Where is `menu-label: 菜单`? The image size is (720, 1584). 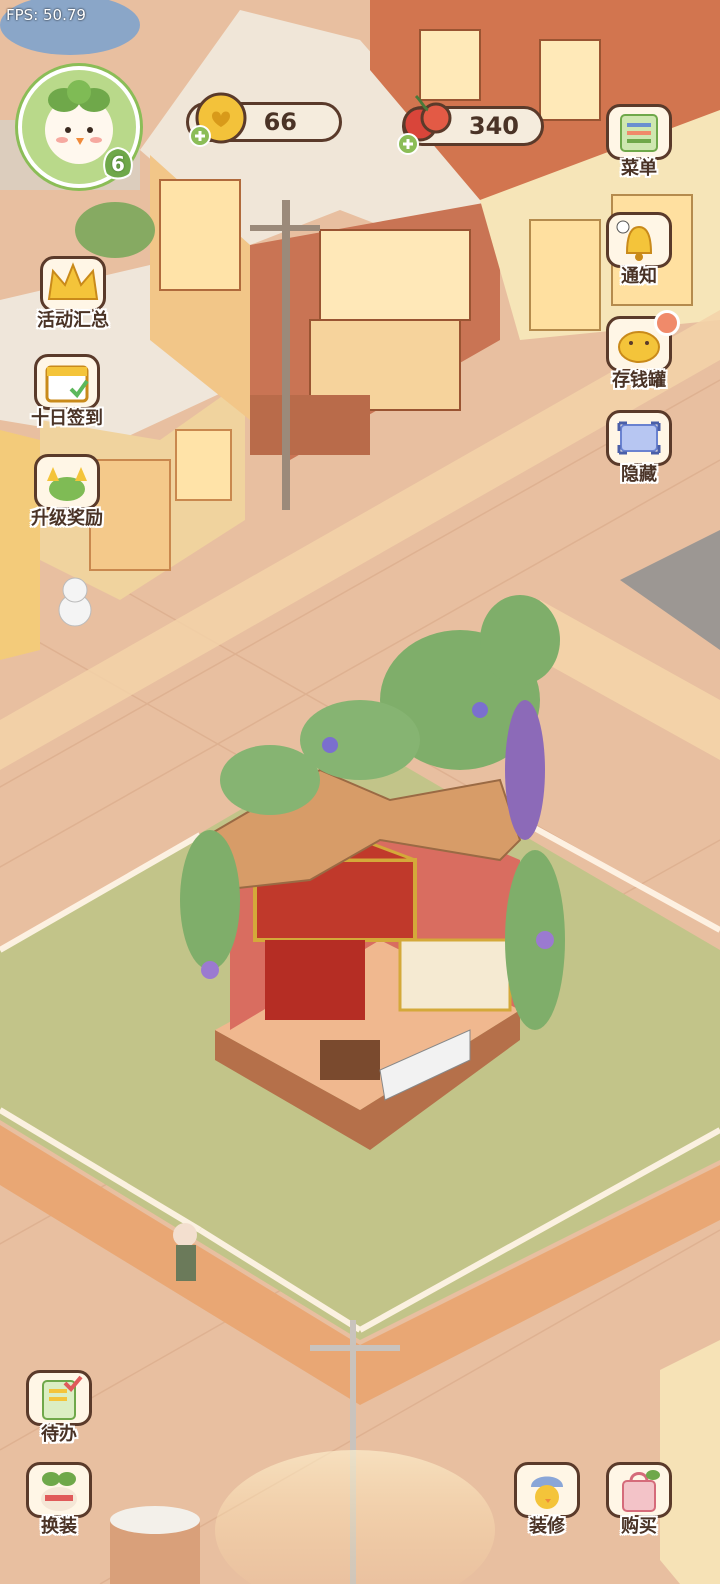
menu-label: 菜单 is located at coordinates (639, 168).